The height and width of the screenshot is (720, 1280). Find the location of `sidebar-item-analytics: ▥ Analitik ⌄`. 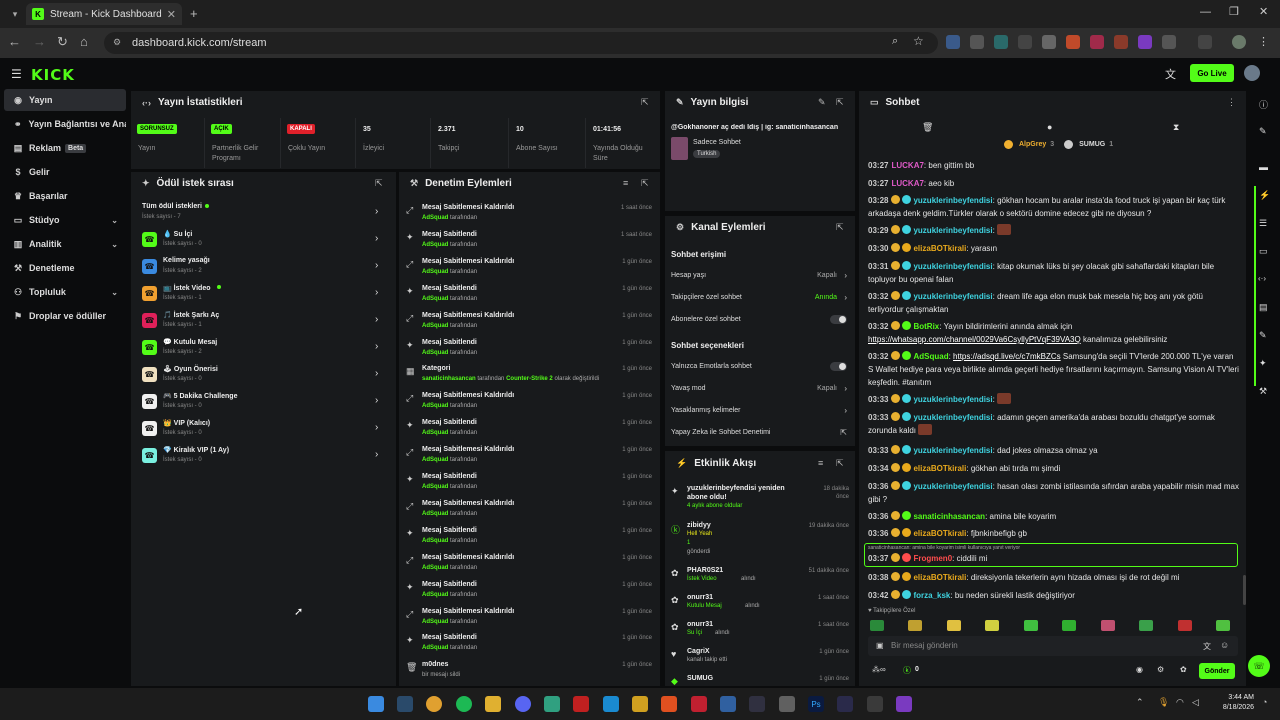

sidebar-item-analytics: ▥ Analitik ⌄ is located at coordinates (65, 244).